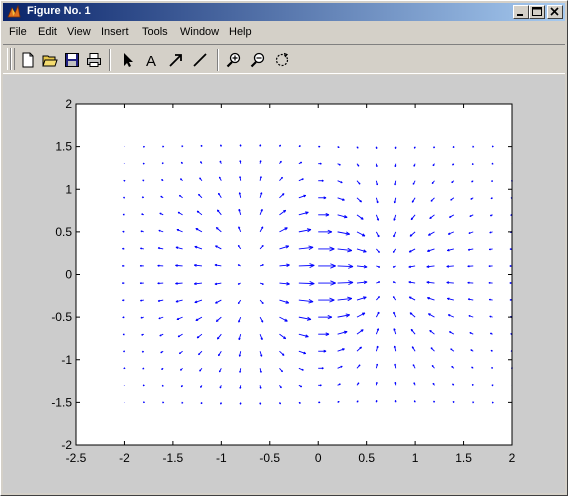 The width and height of the screenshot is (568, 496). What do you see at coordinates (61, 402) in the screenshot?
I see `y-tick-label: -1.5` at bounding box center [61, 402].